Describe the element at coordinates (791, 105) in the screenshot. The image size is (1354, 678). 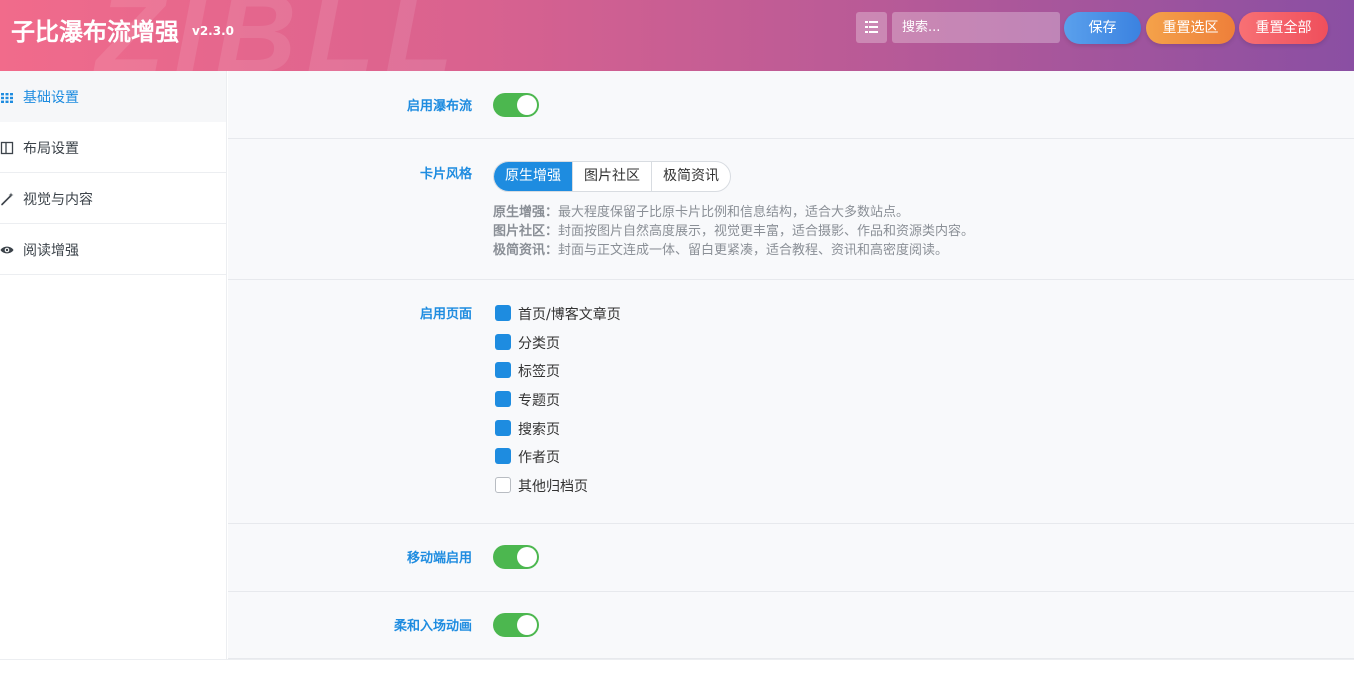
I see `setting-enable-waterfall: 启用瀑布流` at that location.